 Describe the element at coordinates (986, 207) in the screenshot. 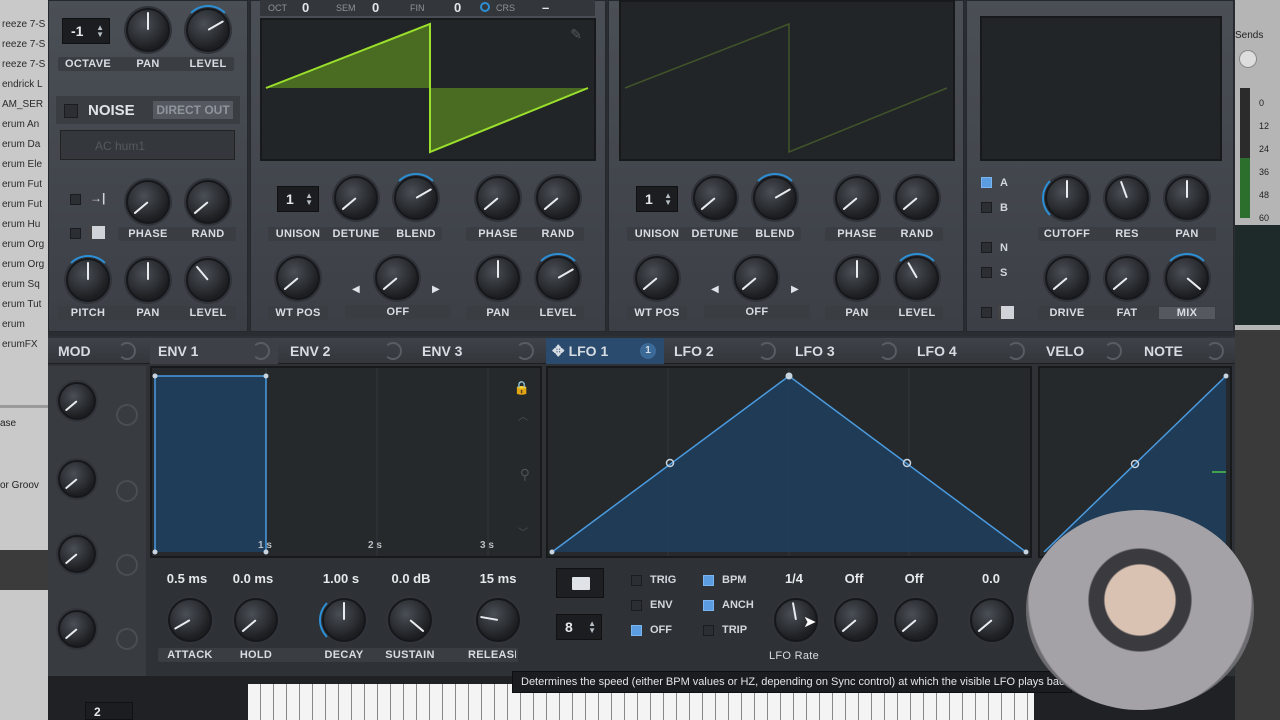

I see `filter-route-b-checkbox` at that location.